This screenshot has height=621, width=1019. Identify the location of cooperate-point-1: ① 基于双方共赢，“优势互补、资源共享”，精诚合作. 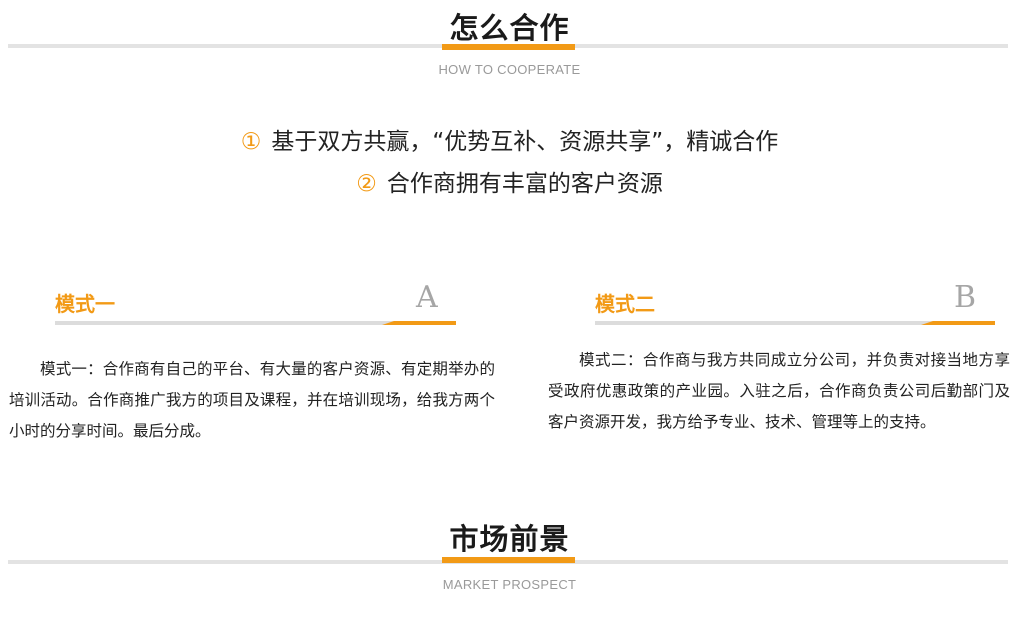
(509, 139).